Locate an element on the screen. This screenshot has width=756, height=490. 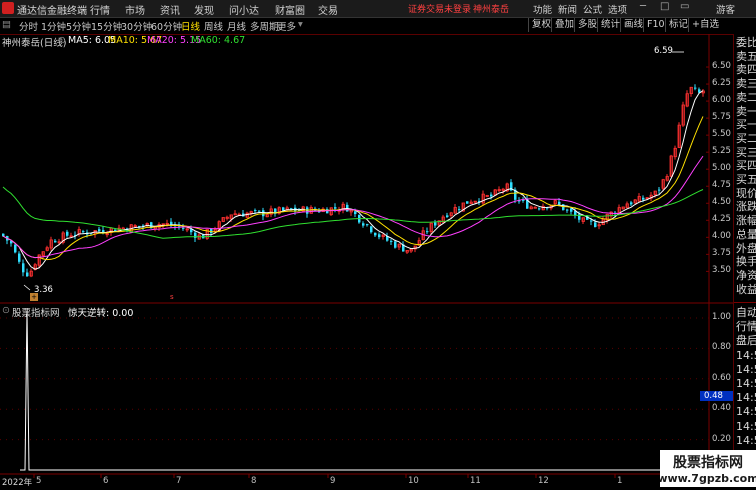
ma60-line is located at coordinates (353, 212).